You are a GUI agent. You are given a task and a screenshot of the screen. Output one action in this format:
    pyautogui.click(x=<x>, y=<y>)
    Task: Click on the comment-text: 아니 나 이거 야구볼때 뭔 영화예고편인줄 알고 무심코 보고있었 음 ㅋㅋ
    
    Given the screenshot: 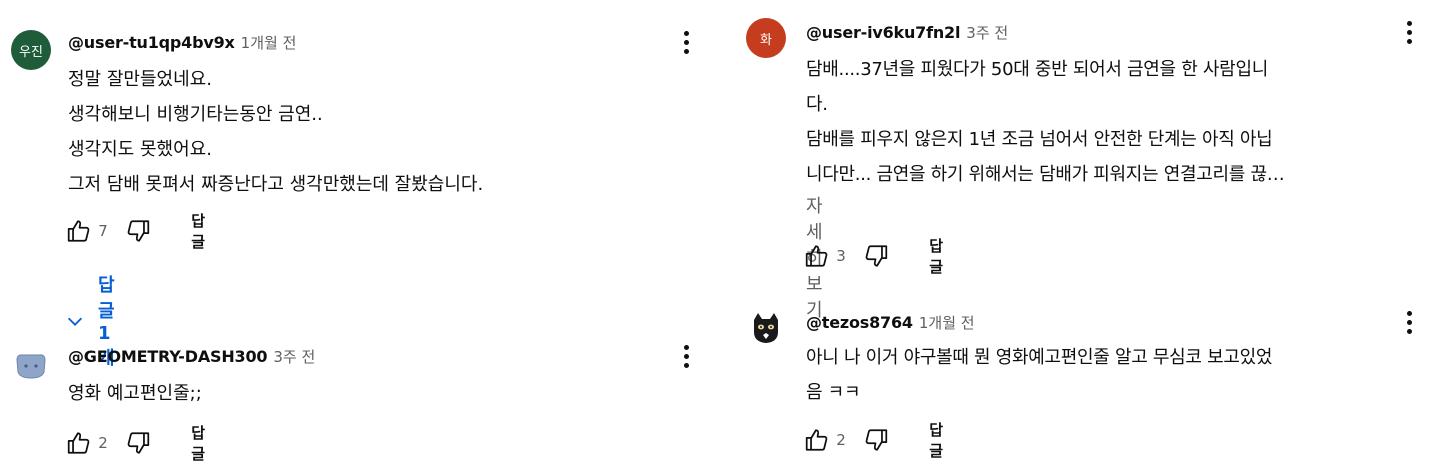 What is the action you would take?
    pyautogui.click(x=1039, y=375)
    